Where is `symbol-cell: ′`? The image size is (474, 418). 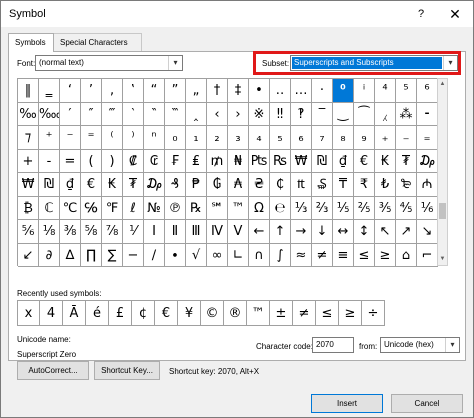 symbol-cell: ′ is located at coordinates (70, 114).